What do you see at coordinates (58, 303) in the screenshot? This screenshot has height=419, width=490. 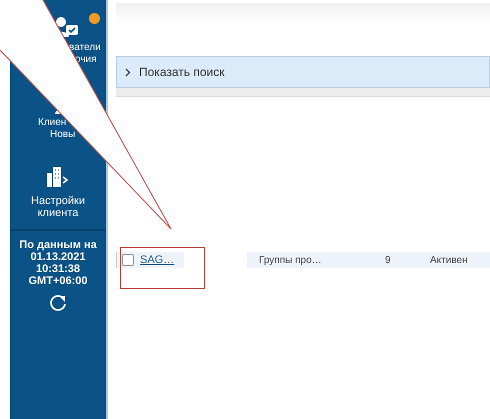 I see `refresh-icon` at bounding box center [58, 303].